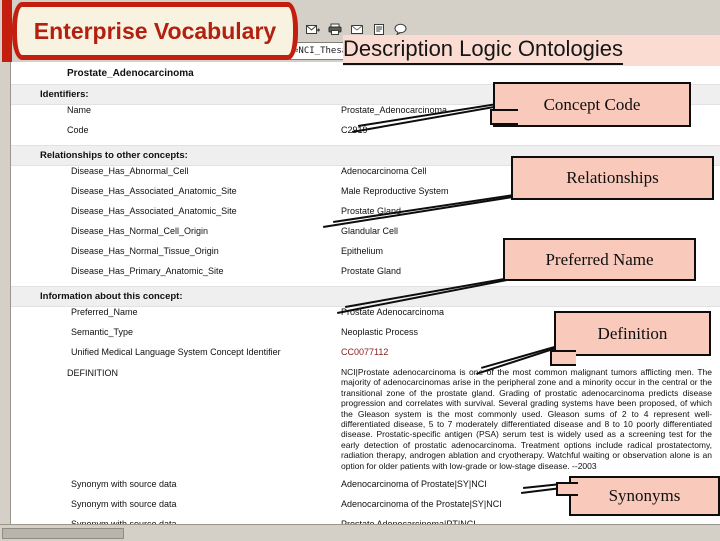 The height and width of the screenshot is (541, 720). I want to click on callout-definition: Definition, so click(632, 333).